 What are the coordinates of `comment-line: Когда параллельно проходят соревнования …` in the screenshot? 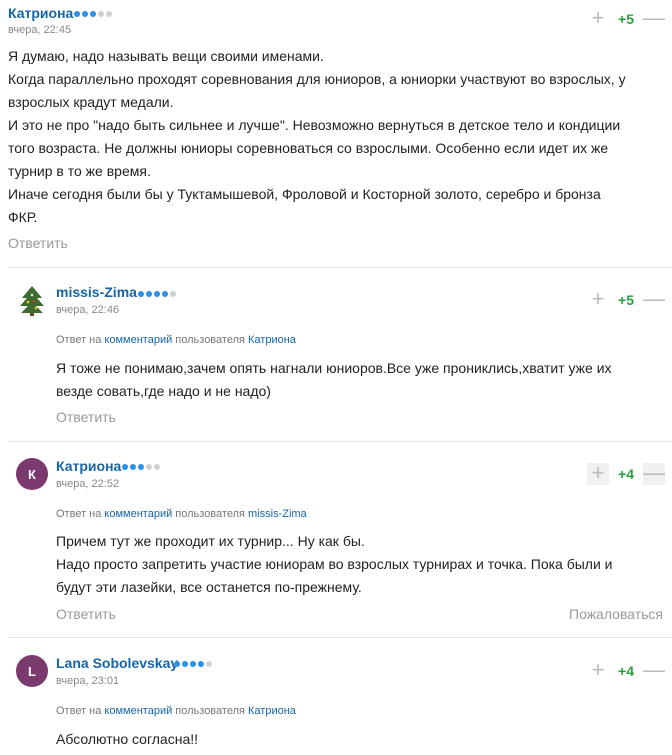 It's located at (317, 79).